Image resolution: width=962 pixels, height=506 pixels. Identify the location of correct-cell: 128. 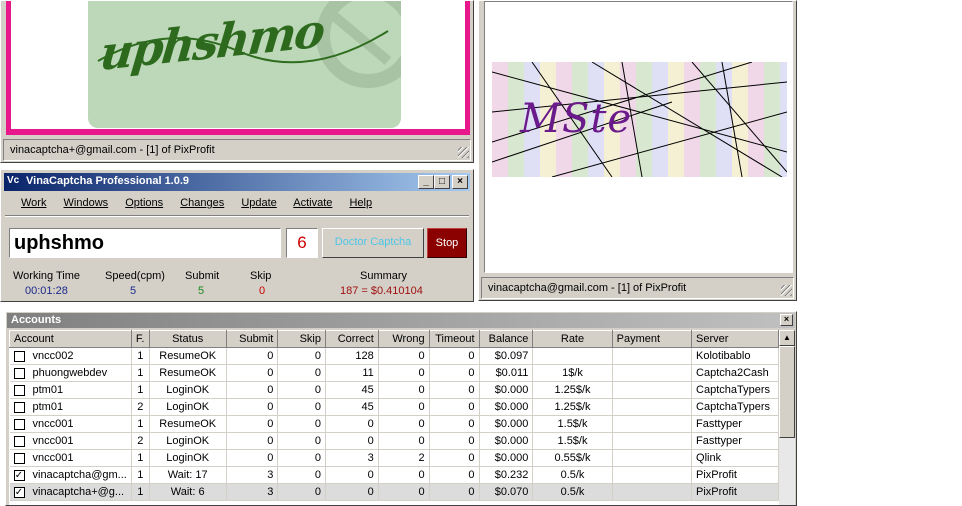
(352, 356).